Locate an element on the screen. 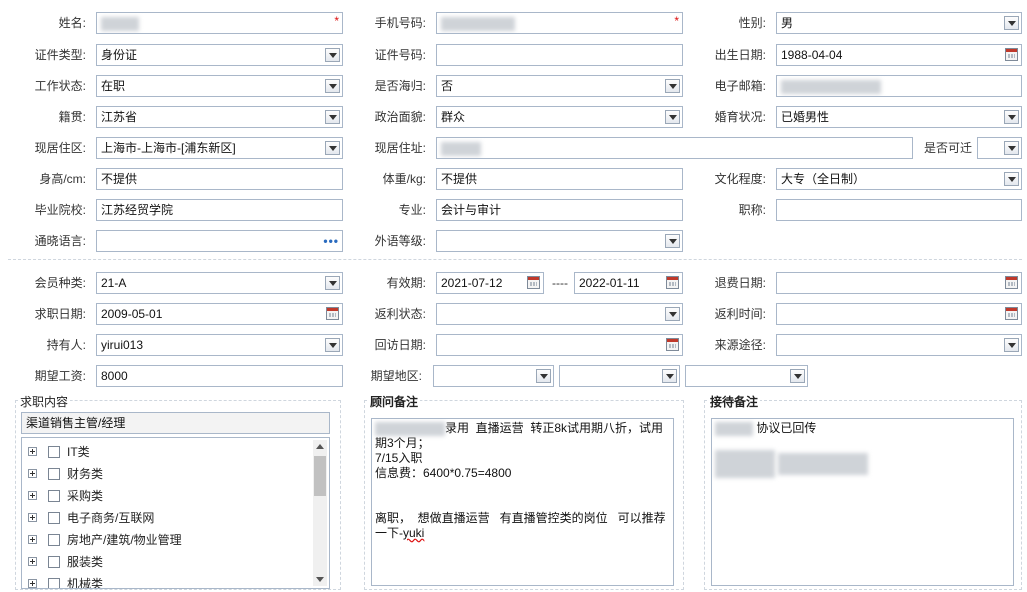  political-label: 政治面貌: is located at coordinates (400, 117).